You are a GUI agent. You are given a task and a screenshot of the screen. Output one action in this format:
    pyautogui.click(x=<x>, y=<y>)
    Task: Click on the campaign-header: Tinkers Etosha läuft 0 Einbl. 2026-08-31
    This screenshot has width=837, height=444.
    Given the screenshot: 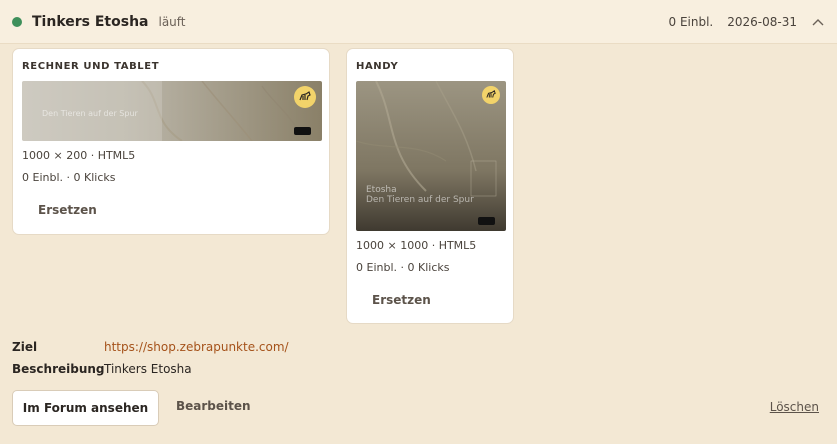 What is the action you would take?
    pyautogui.click(x=418, y=22)
    